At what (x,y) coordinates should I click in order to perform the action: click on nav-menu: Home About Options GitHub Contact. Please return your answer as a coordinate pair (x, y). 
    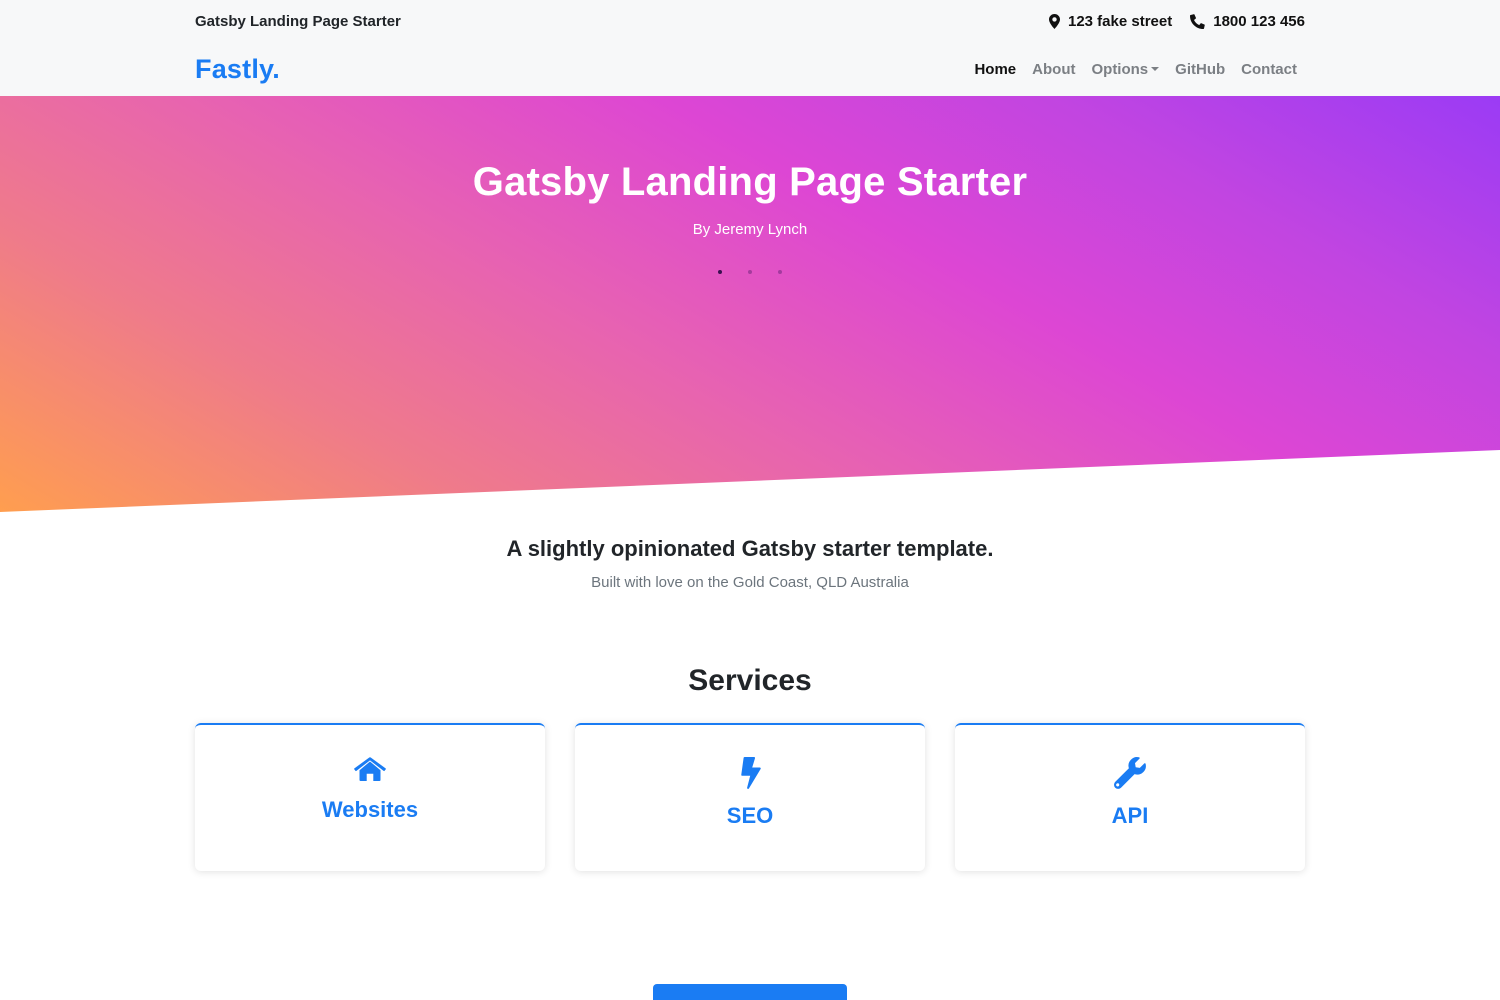
    Looking at the image, I should click on (1135, 69).